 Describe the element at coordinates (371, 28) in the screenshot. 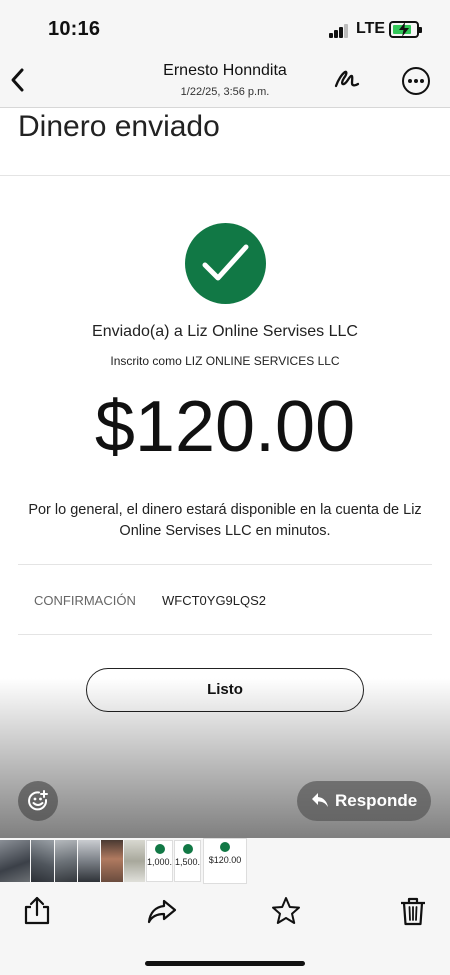

I see `network-type: LTE` at that location.